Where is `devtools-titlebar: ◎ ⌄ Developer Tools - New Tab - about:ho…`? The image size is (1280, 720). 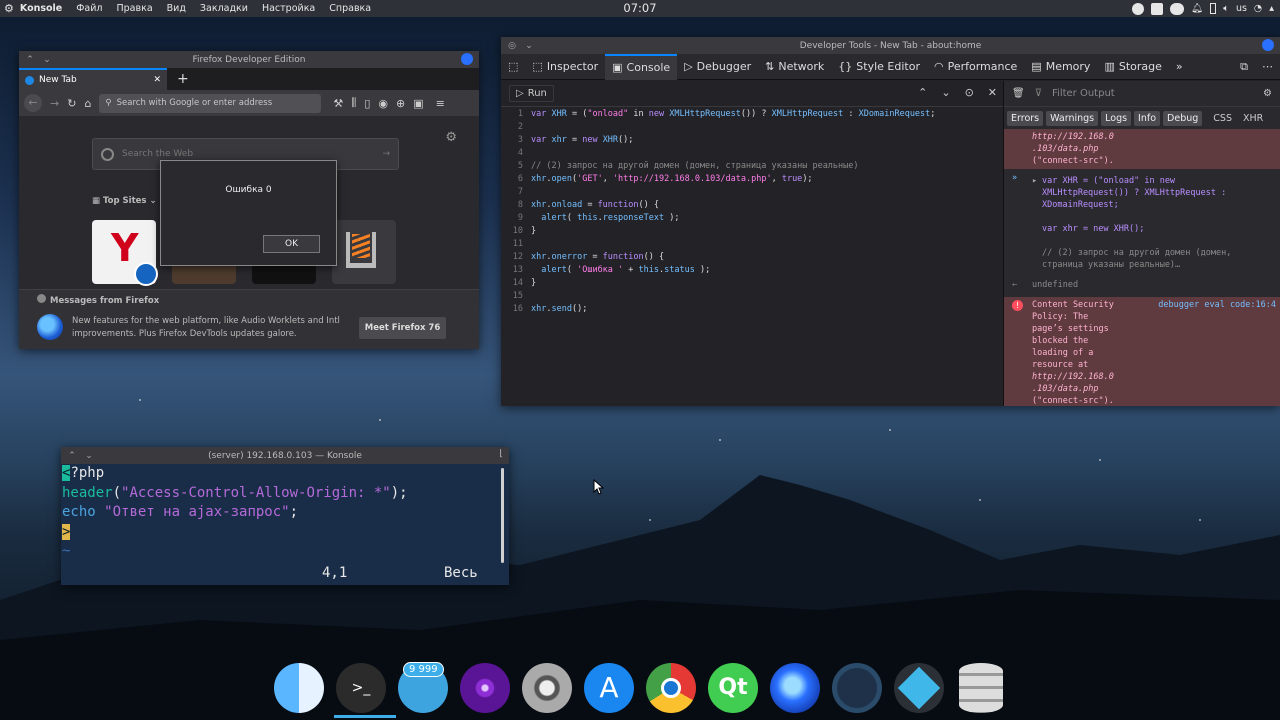
devtools-titlebar: ◎ ⌄ Developer Tools - New Tab - about:ho… is located at coordinates (890, 45).